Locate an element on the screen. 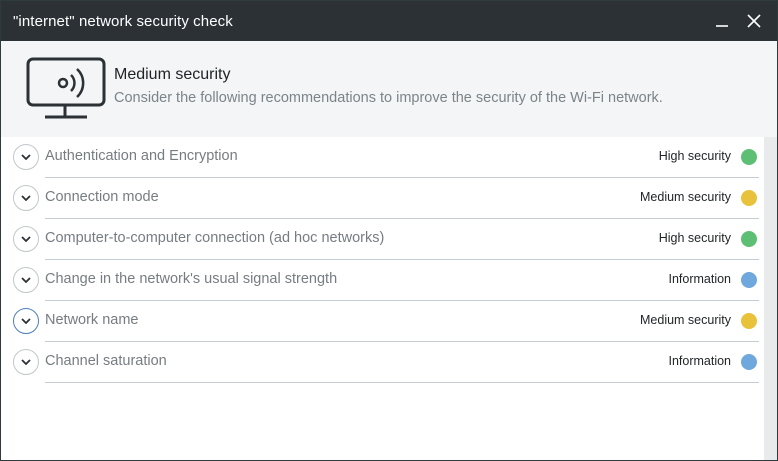 This screenshot has width=778, height=461. row-divider is located at coordinates (402, 382).